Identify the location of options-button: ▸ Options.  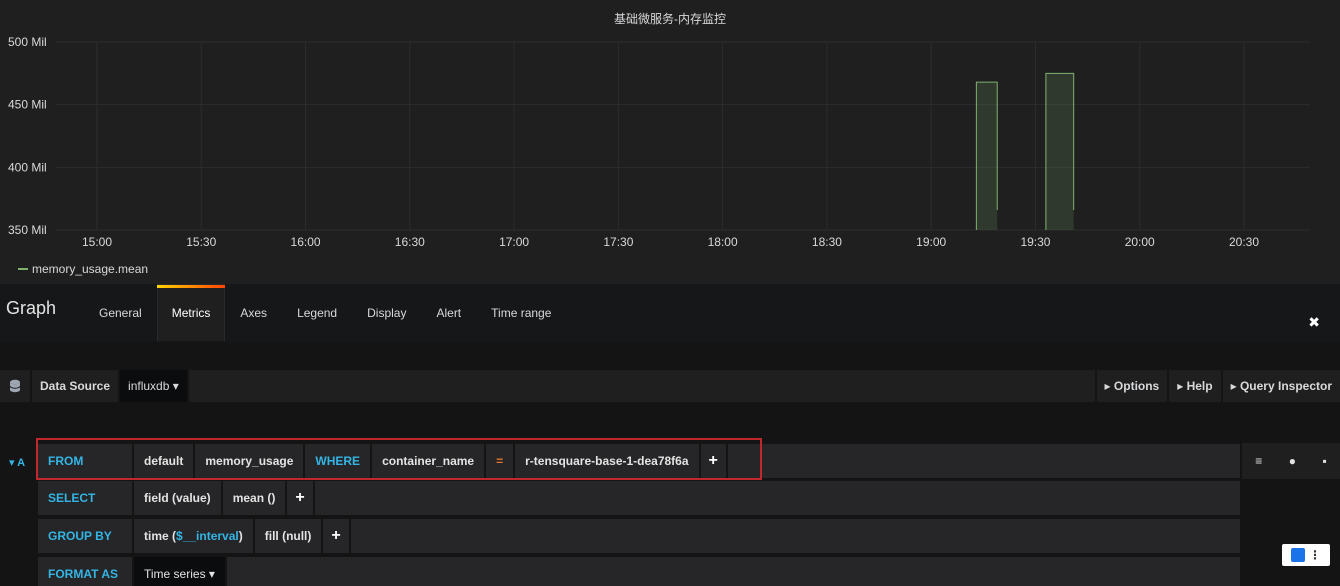
(1132, 386).